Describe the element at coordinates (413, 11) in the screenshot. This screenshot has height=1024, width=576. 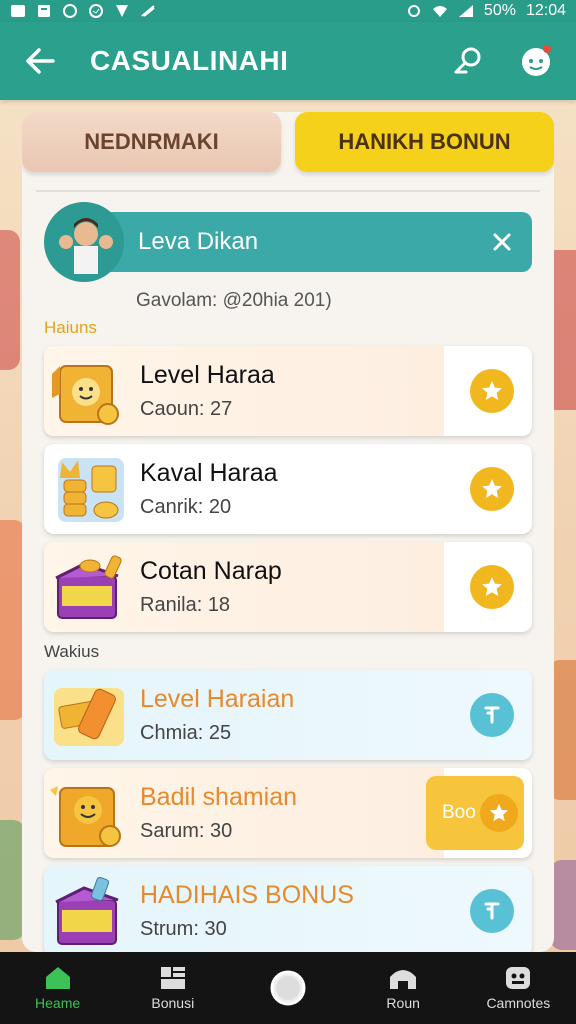
I see `alarm-icon` at that location.